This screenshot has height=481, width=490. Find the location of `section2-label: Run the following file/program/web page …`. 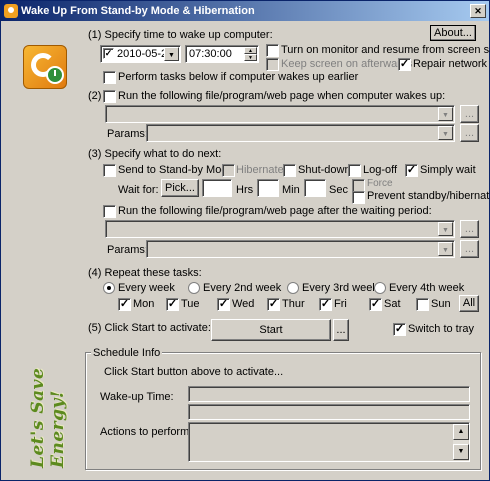

section2-label: Run the following file/program/web page … is located at coordinates (282, 96).